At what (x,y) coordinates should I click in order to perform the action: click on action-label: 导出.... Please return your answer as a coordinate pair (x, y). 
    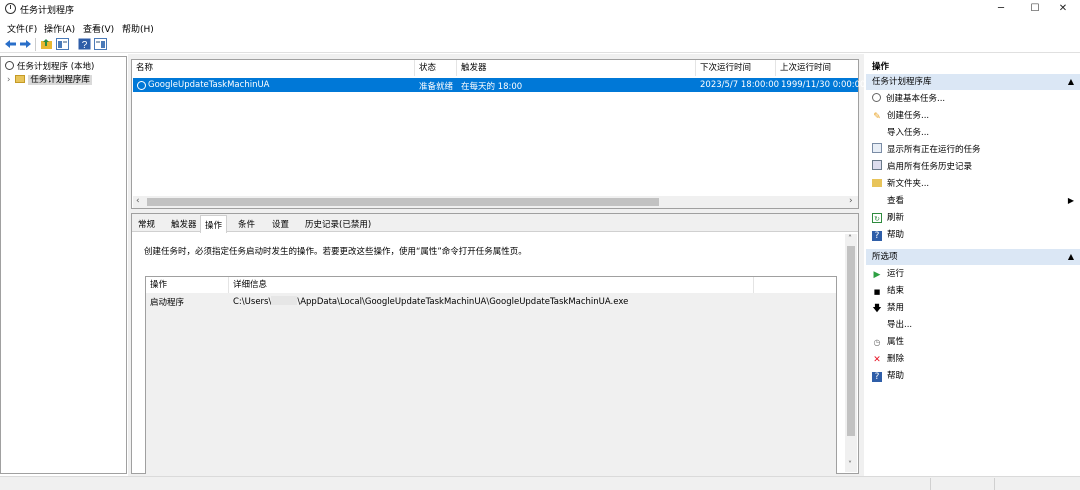
    Looking at the image, I should click on (900, 325).